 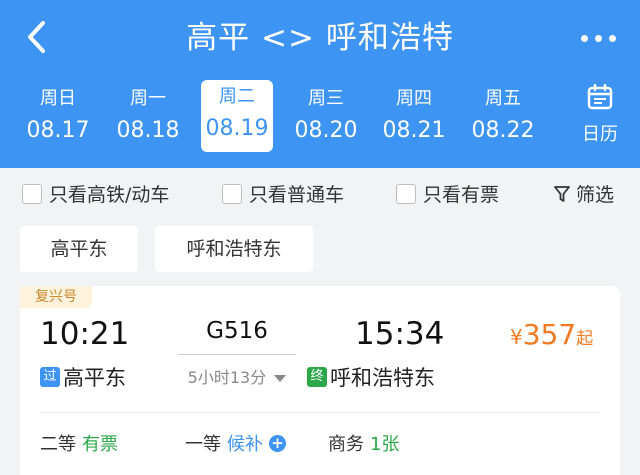 I want to click on filter-label: 只看高铁/动车, so click(x=109, y=195).